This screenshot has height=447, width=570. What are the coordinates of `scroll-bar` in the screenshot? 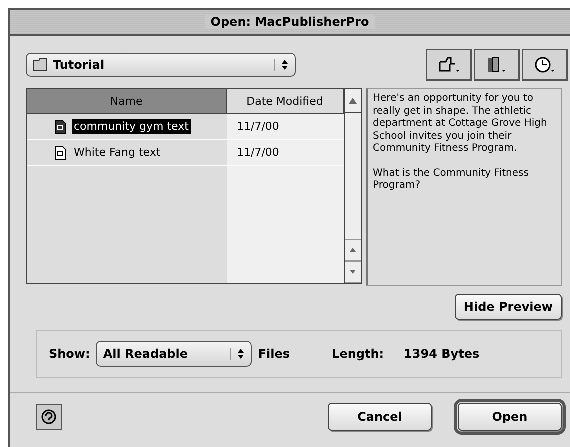 It's located at (352, 186).